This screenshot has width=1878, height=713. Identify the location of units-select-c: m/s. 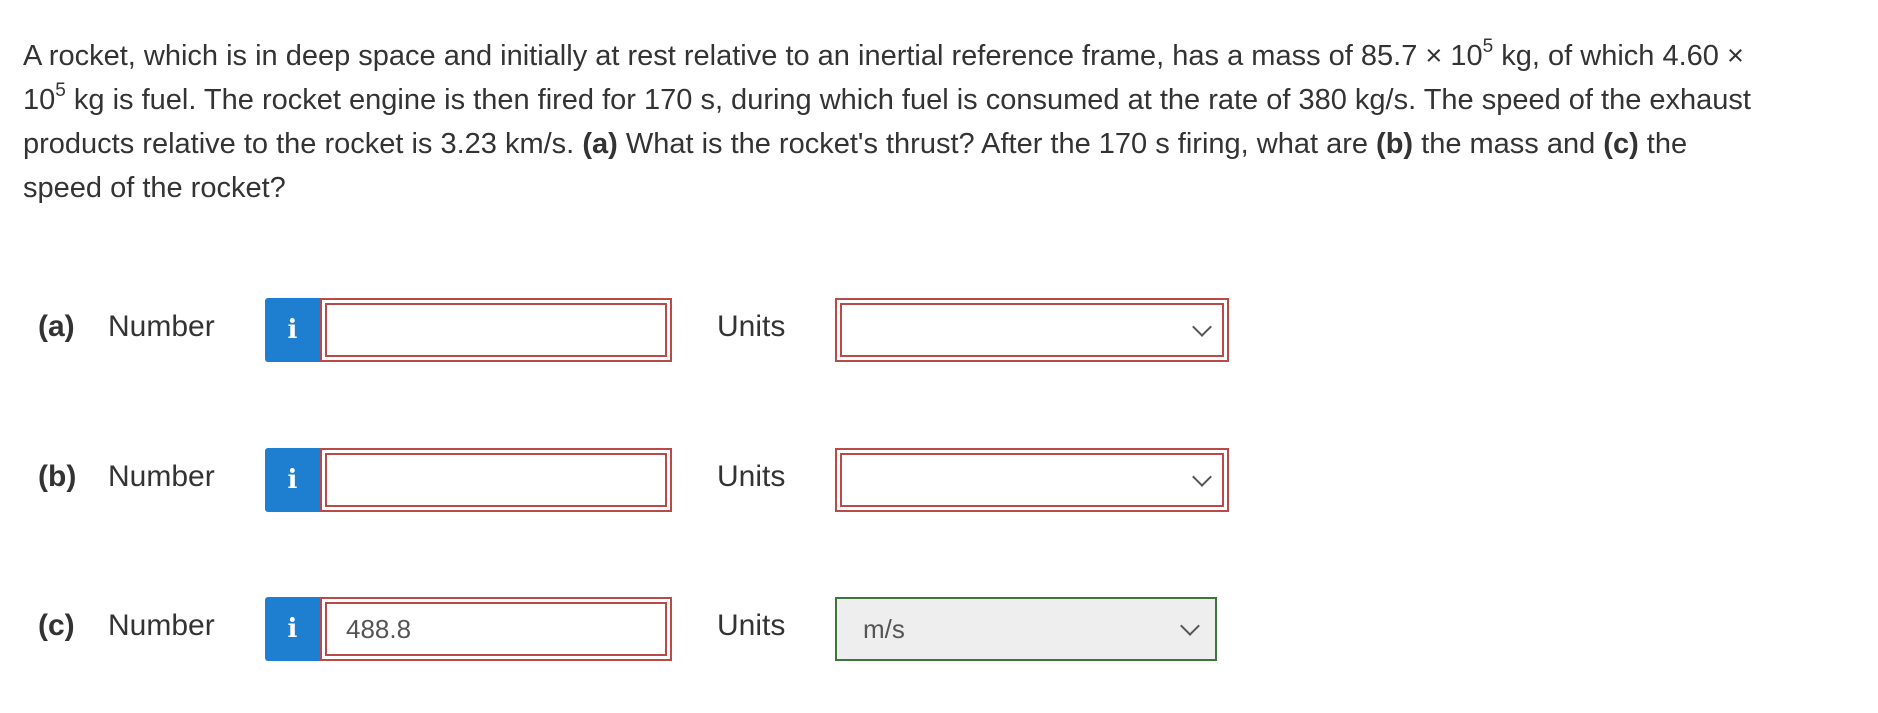
(1026, 629).